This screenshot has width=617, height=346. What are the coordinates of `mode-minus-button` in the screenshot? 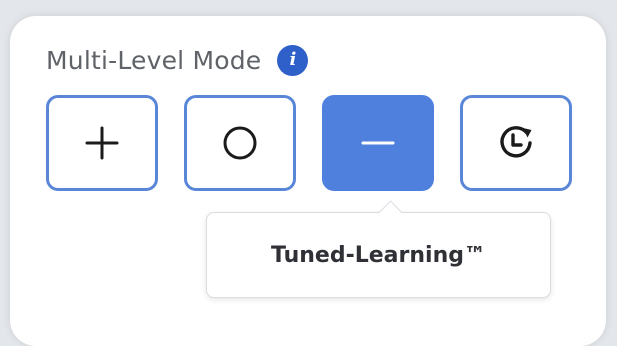 It's located at (378, 143).